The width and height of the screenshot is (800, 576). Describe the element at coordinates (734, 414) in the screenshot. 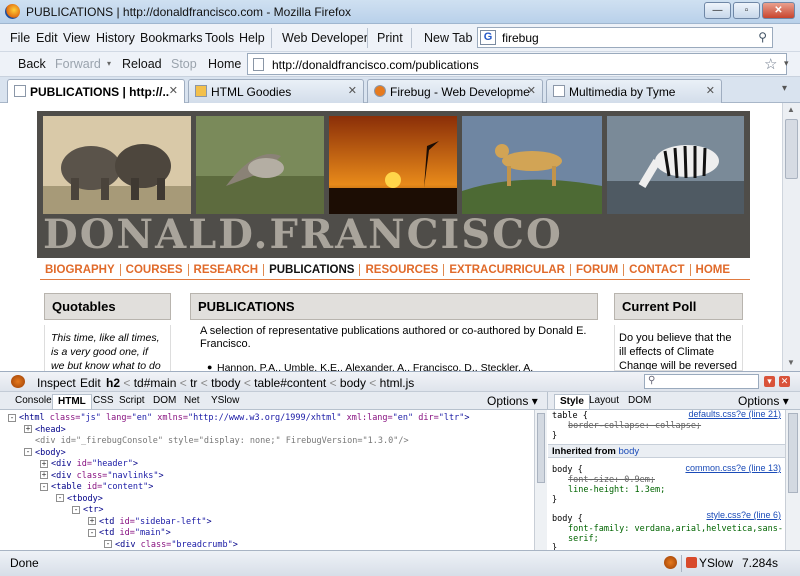

I see `rule-source-link: defaults.css?e (line 21)` at that location.